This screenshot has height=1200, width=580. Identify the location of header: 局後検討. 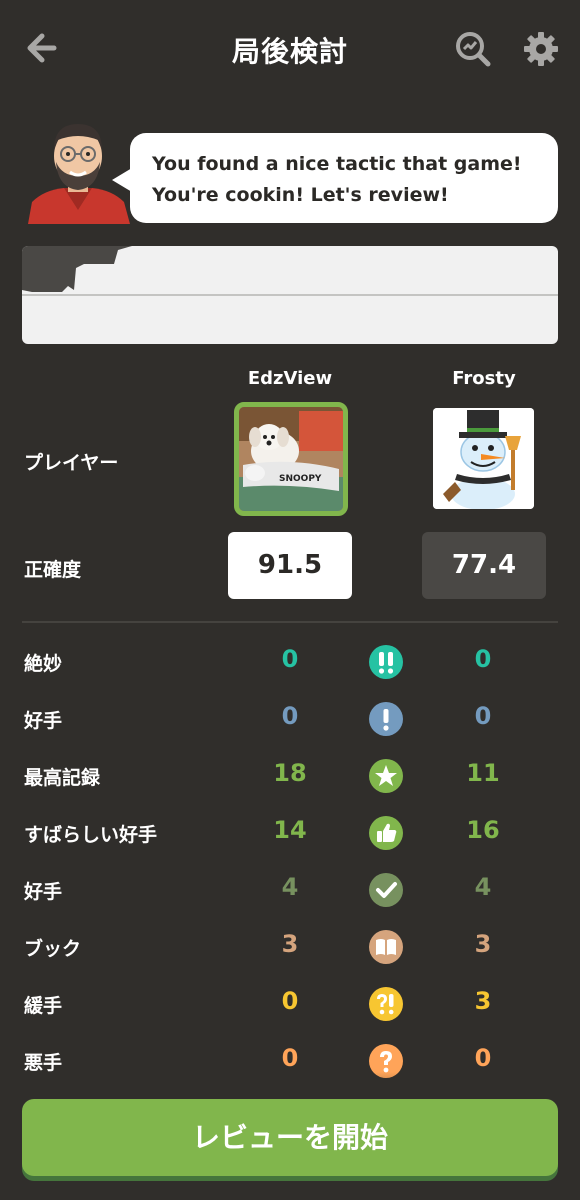
(290, 50).